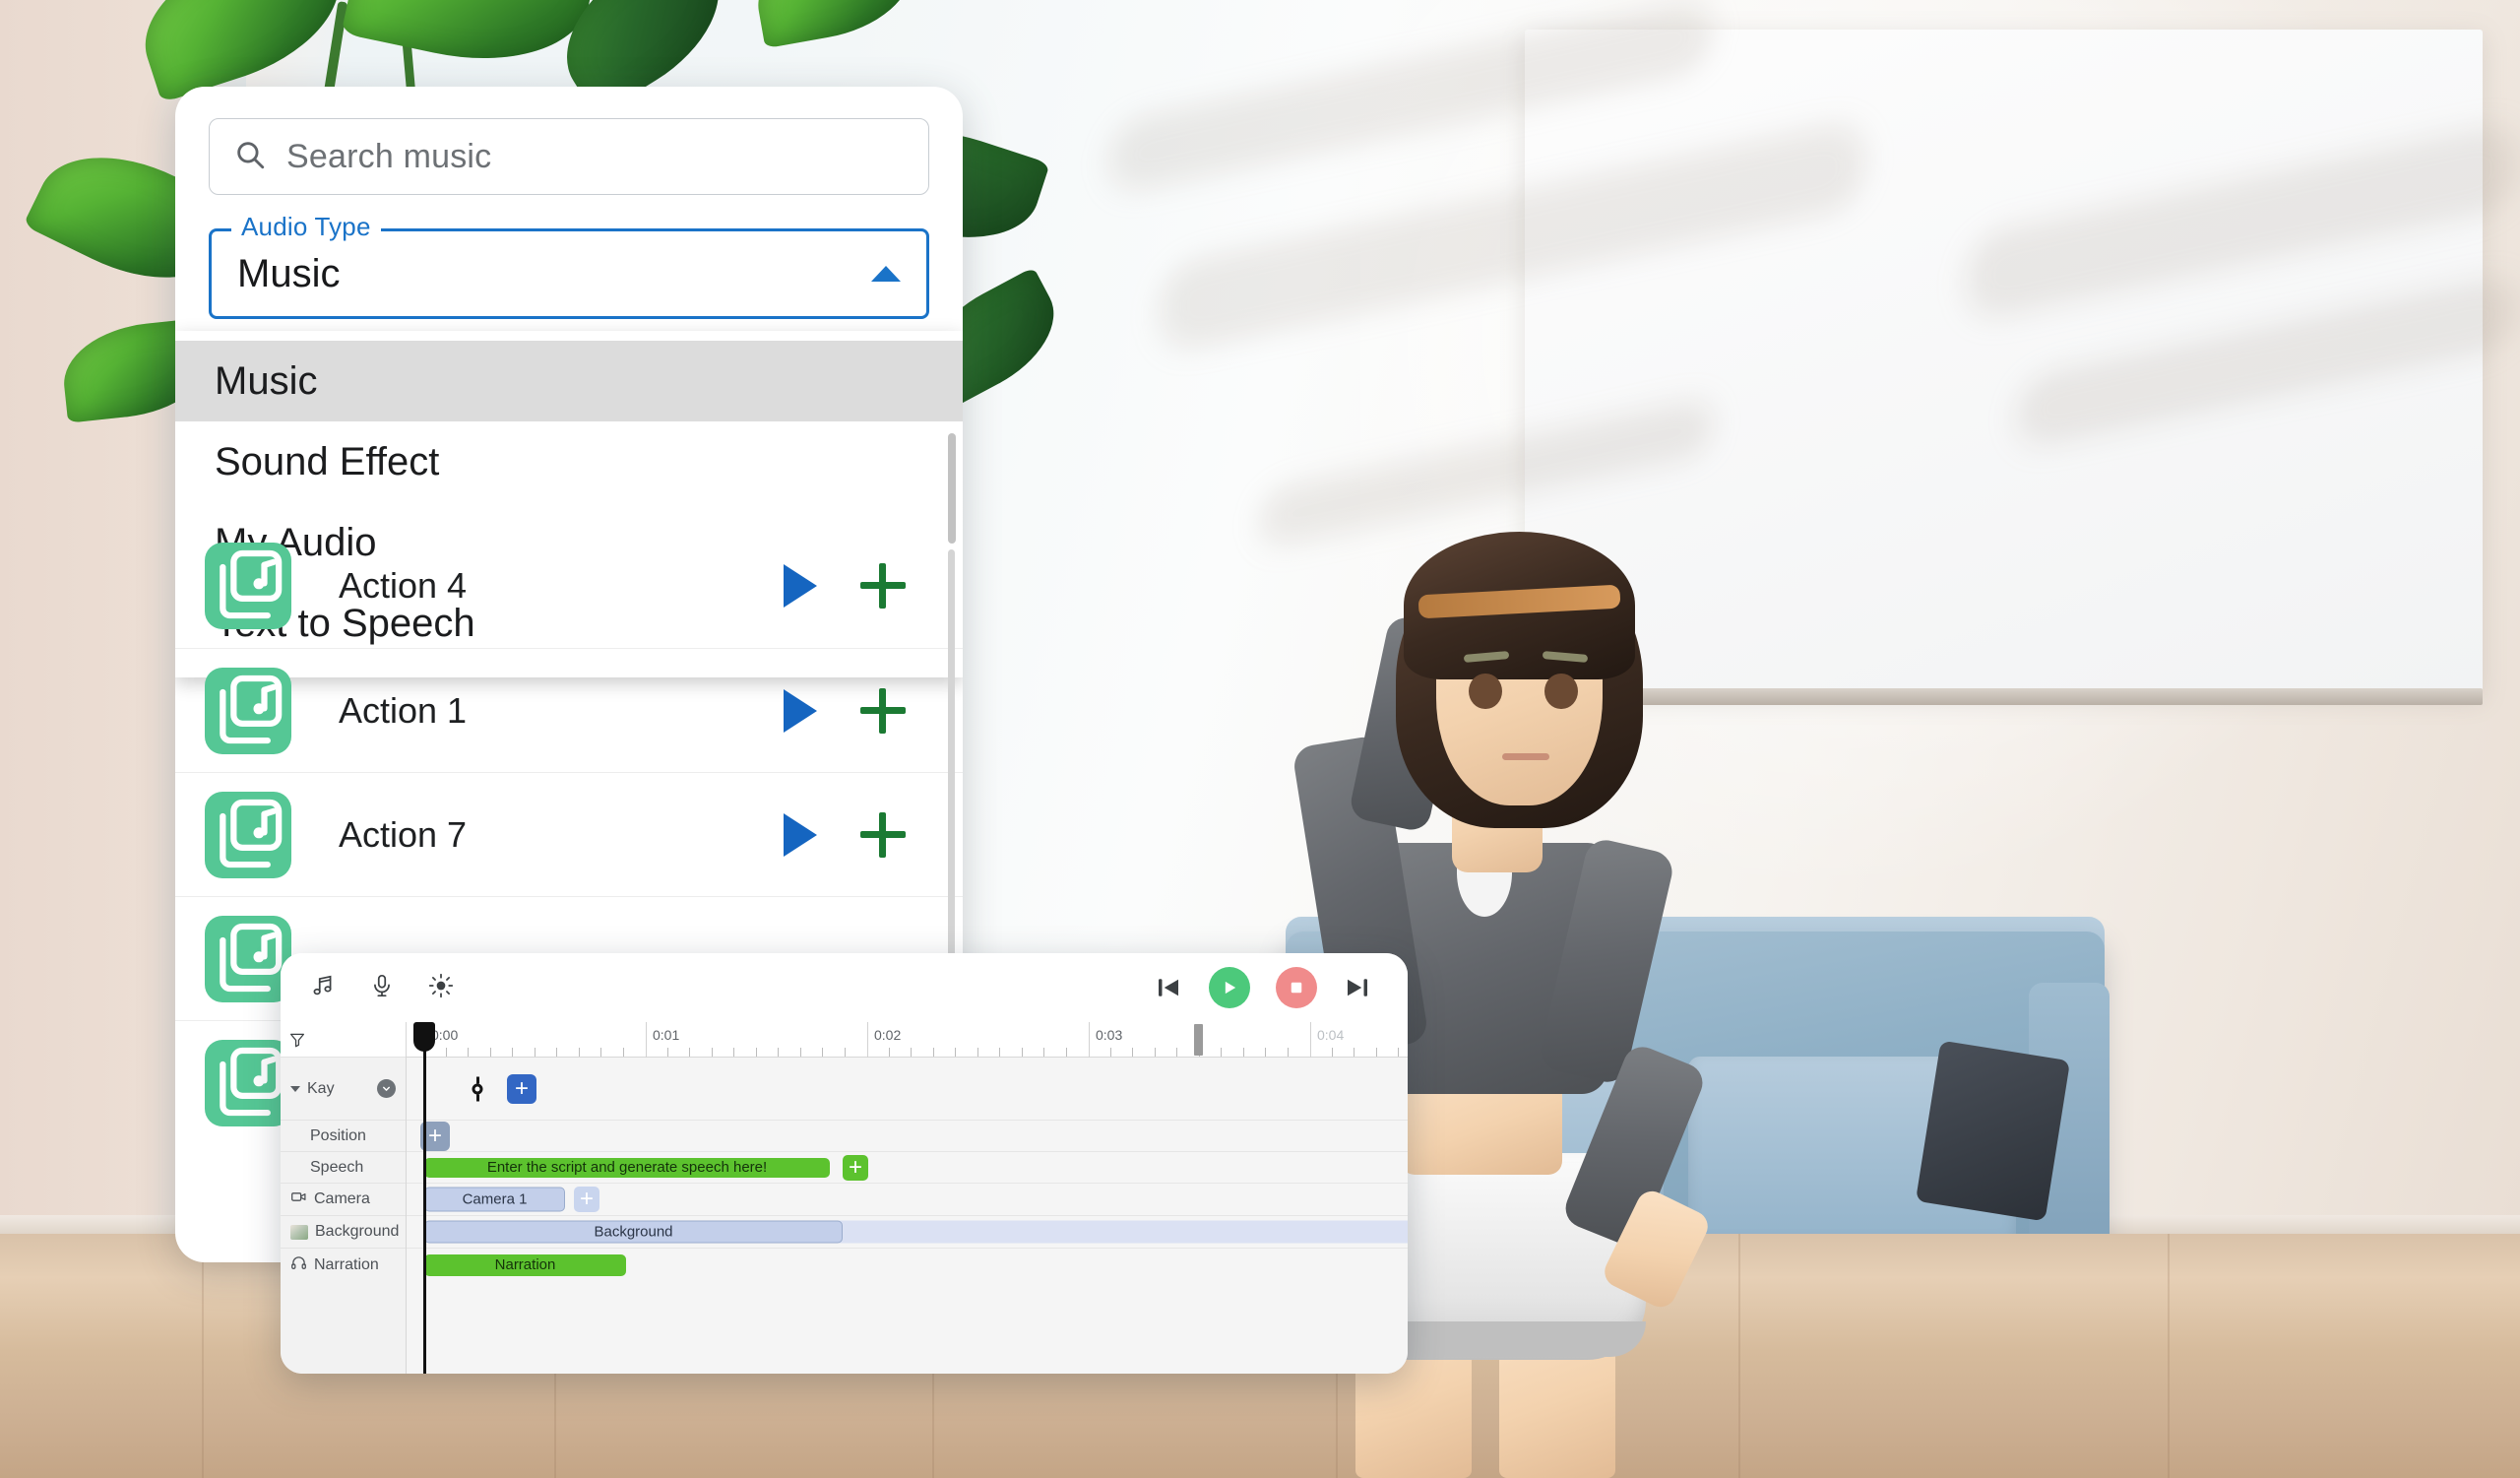  I want to click on audio-type-select-wrap: Audio Type Music, so click(569, 265).